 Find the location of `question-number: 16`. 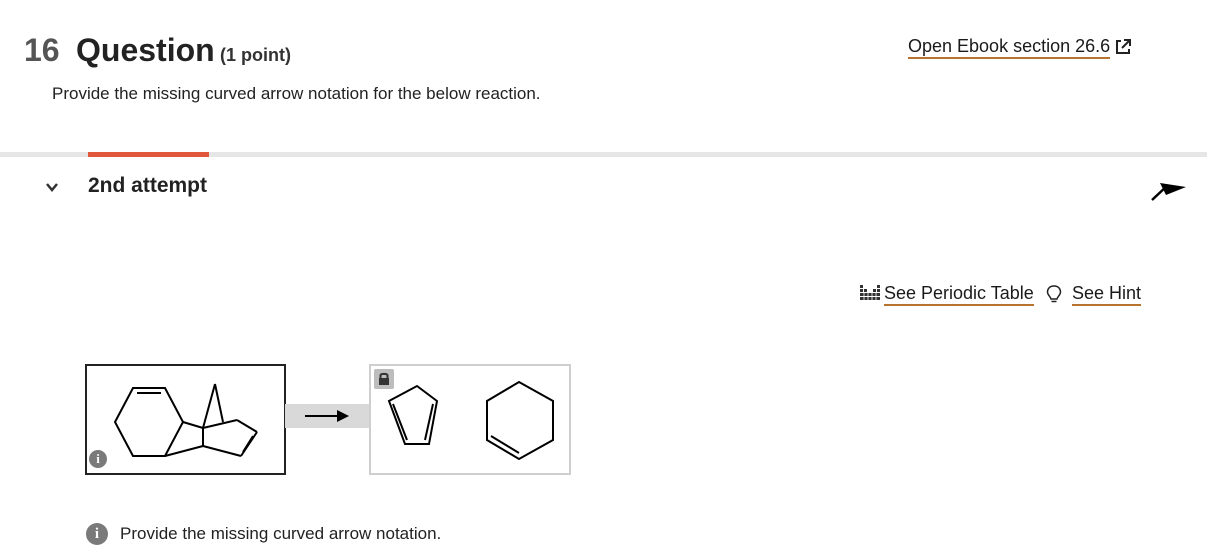

question-number: 16 is located at coordinates (42, 50).